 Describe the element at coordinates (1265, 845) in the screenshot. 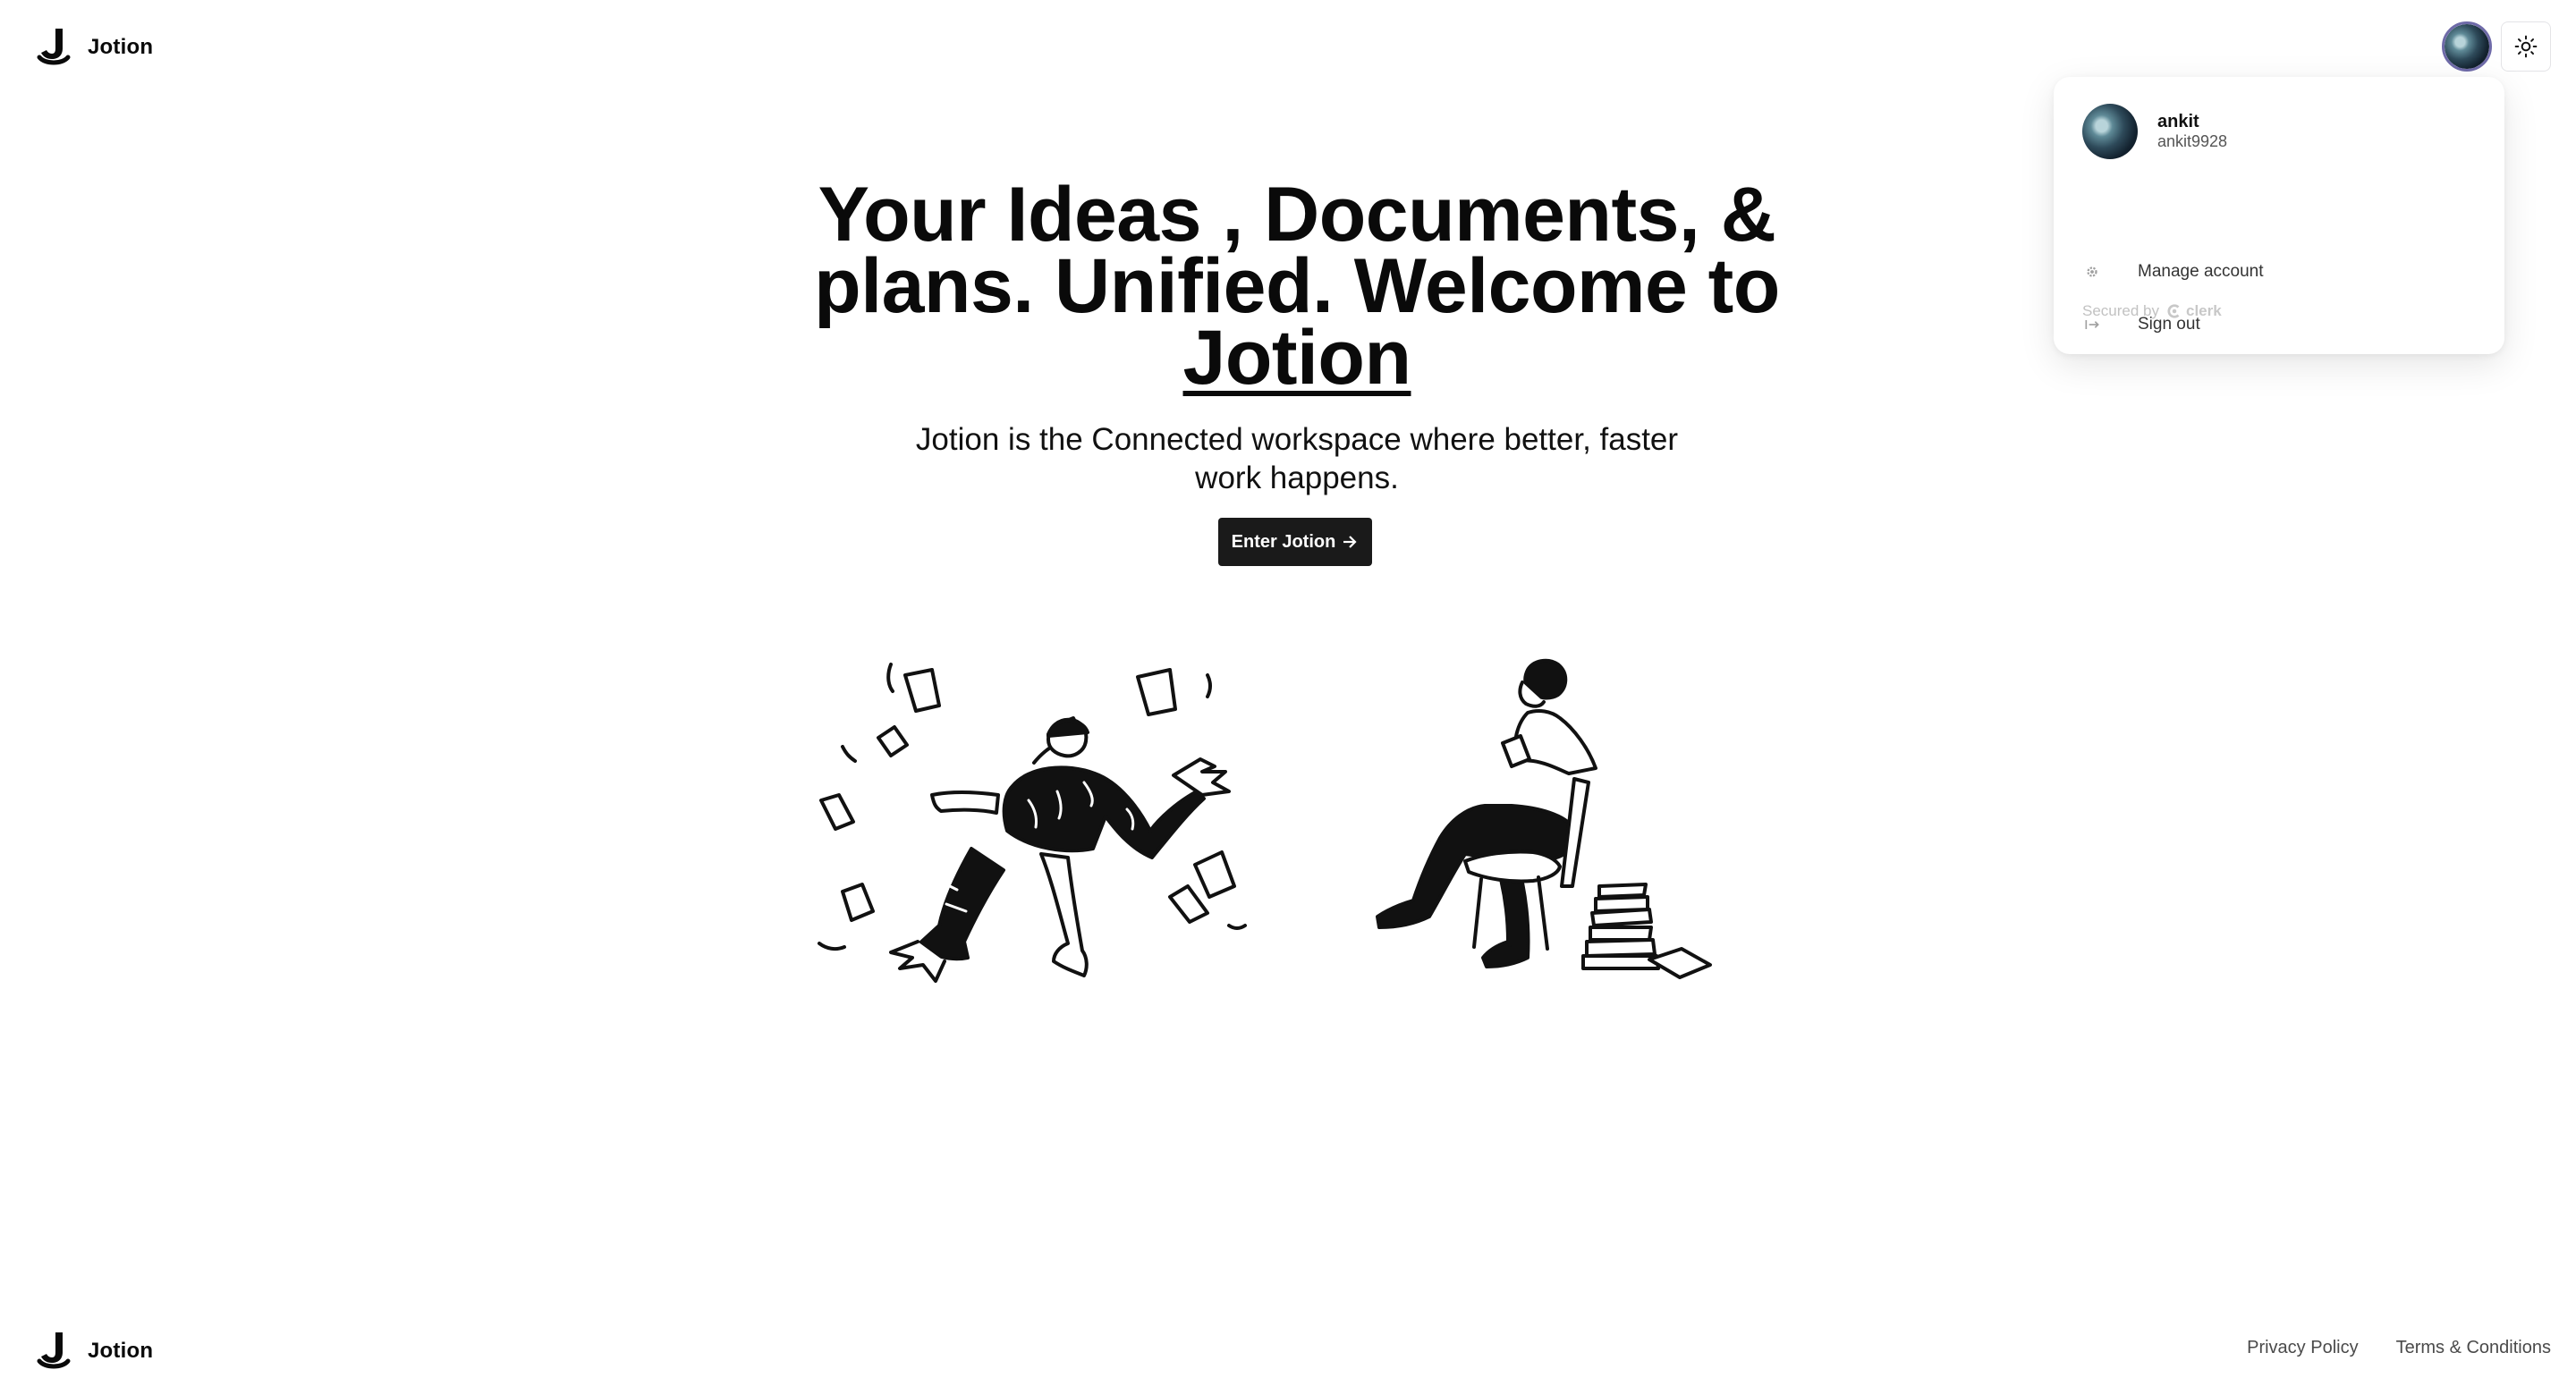

I see `hero-illustration` at that location.